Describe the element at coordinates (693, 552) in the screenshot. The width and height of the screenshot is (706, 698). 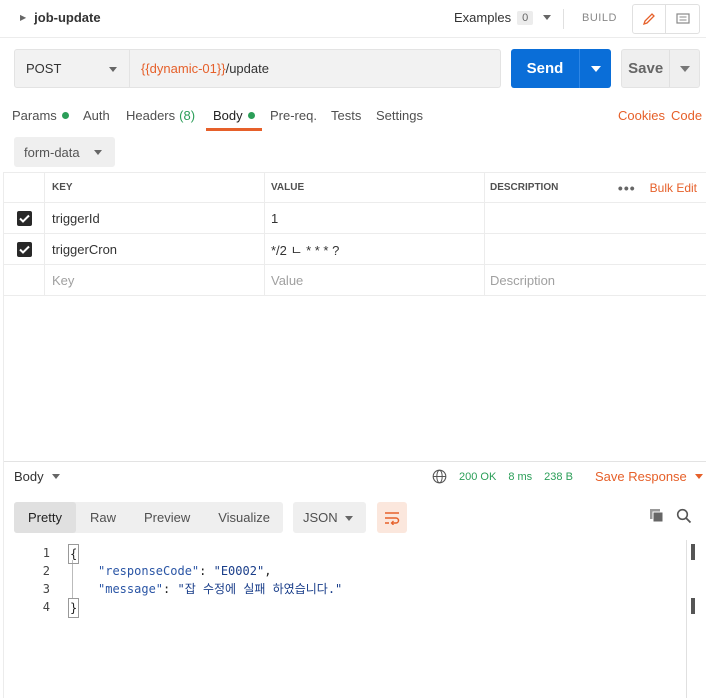
I see `scroll-marker` at that location.